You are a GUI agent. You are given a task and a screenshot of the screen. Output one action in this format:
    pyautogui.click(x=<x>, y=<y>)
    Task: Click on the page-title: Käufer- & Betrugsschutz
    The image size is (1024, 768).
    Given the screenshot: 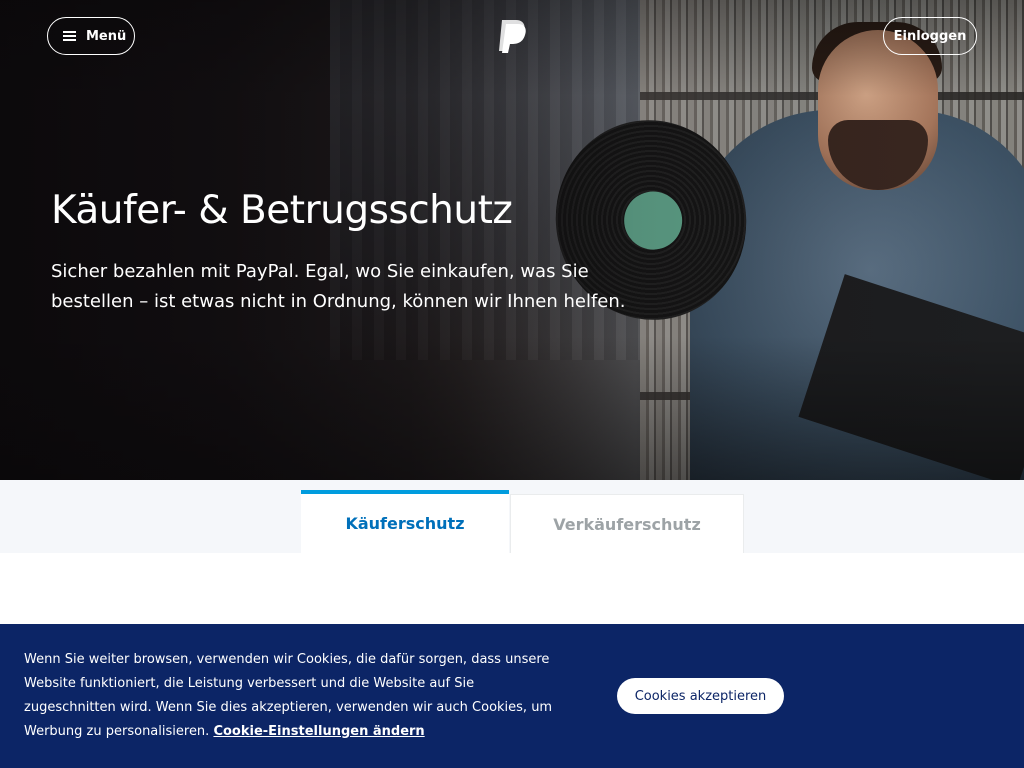 What is the action you would take?
    pyautogui.click(x=282, y=210)
    